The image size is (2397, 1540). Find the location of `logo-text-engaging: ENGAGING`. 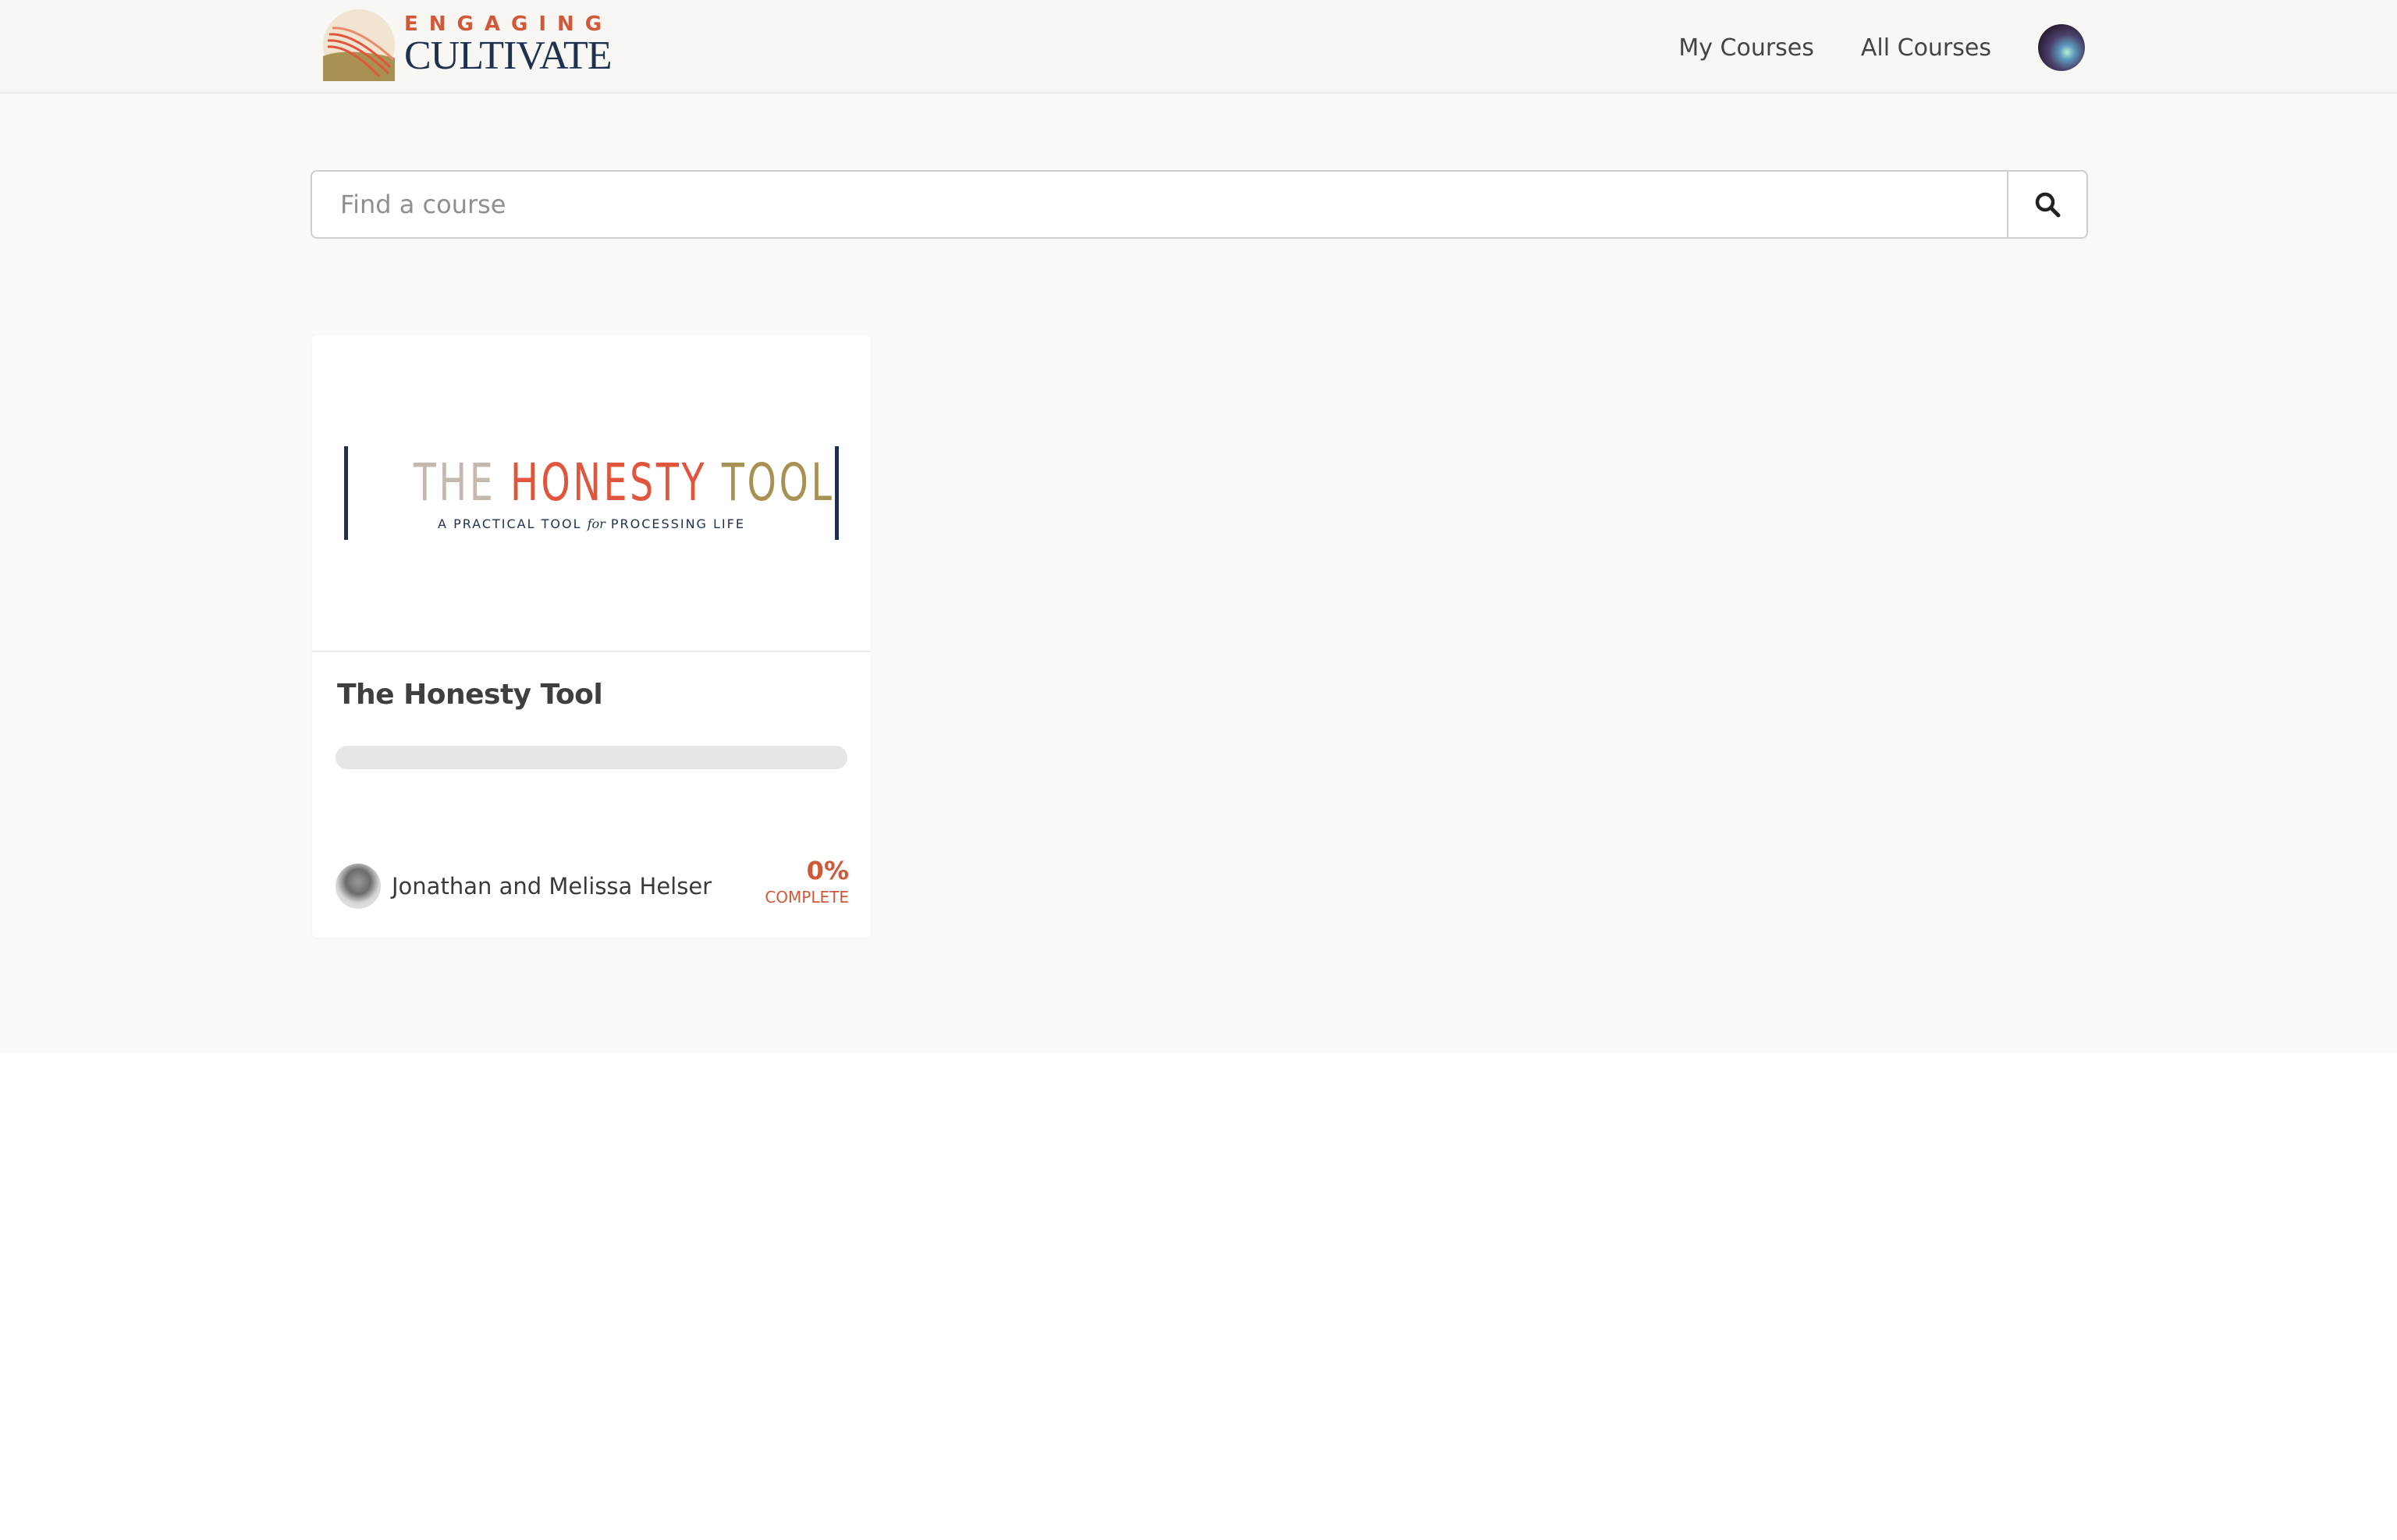

logo-text-engaging: ENGAGING is located at coordinates (508, 24).